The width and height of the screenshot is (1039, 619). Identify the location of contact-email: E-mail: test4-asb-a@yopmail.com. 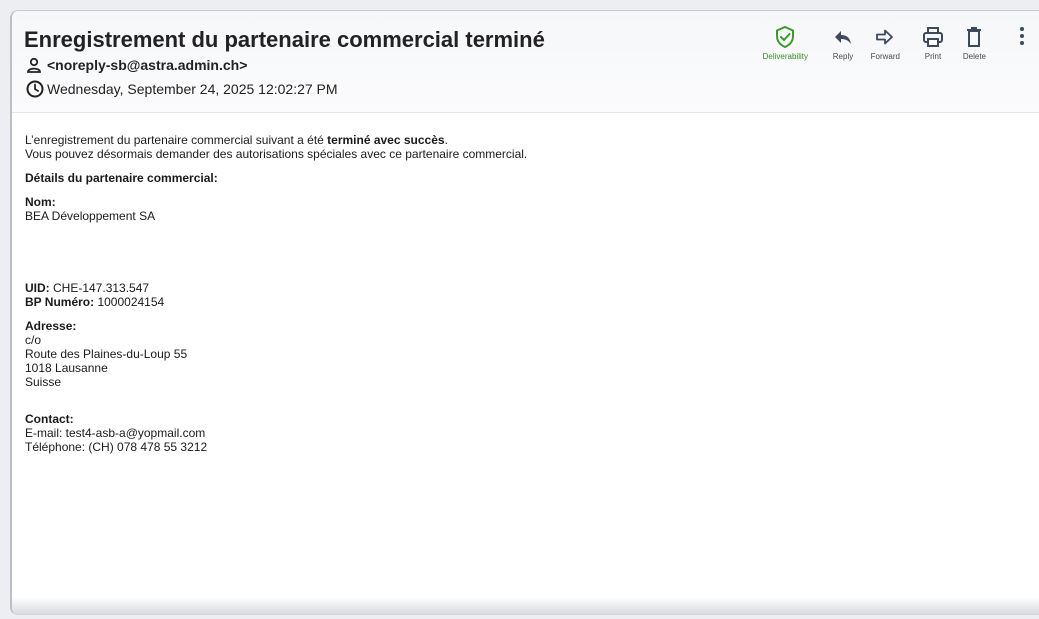
(115, 433).